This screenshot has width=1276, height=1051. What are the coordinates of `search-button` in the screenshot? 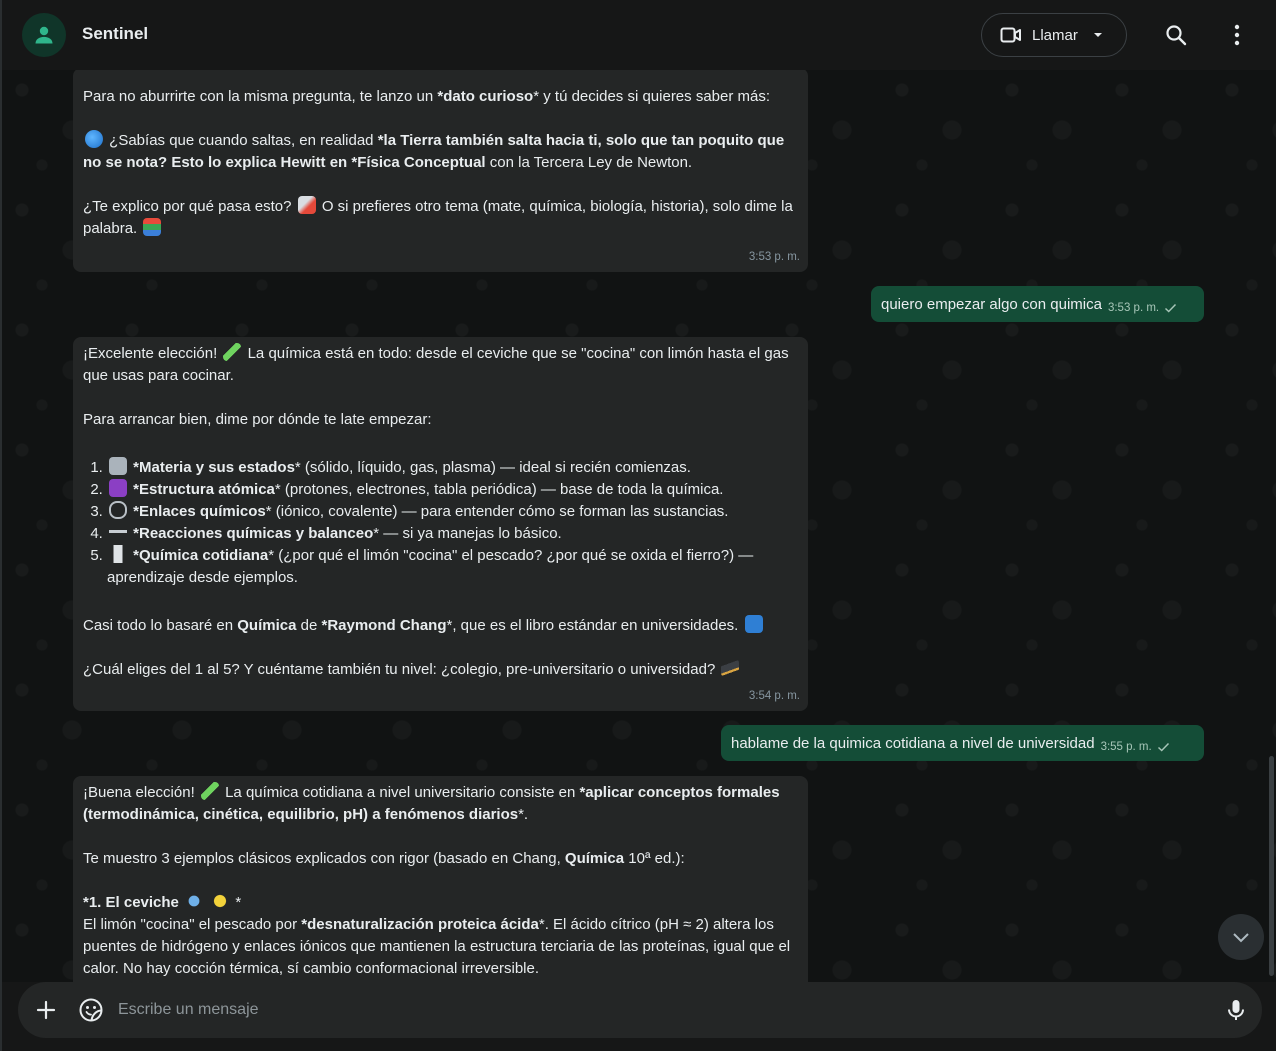 It's located at (1176, 35).